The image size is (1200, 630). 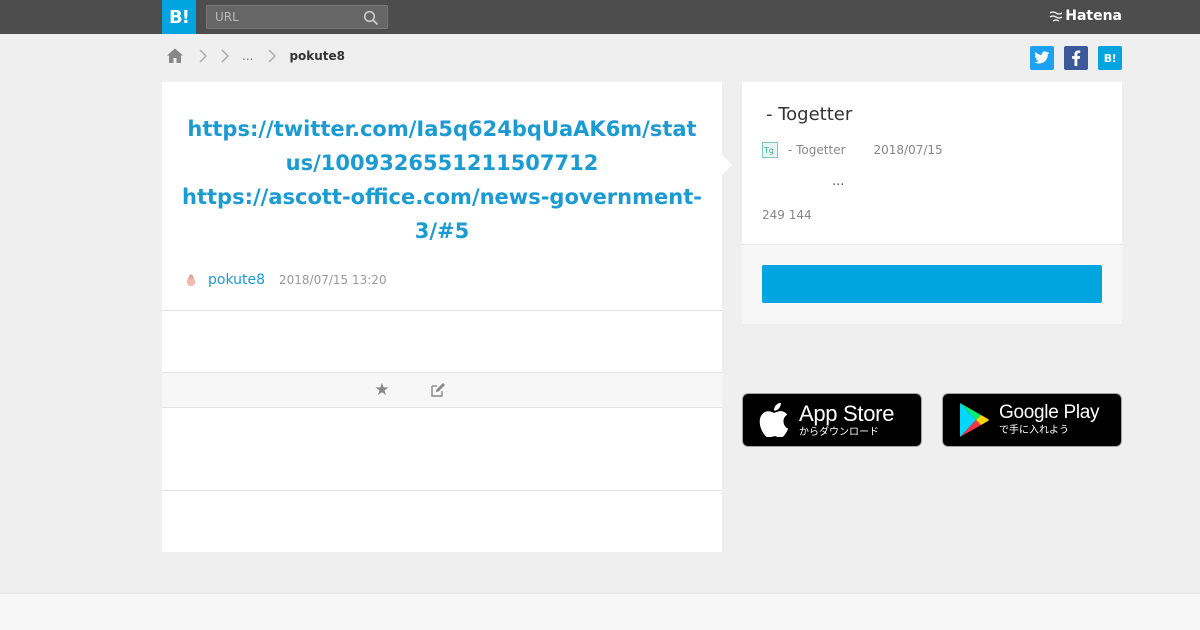 What do you see at coordinates (1034, 431) in the screenshot?
I see `google-play-subtitle: で手に入れよう` at bounding box center [1034, 431].